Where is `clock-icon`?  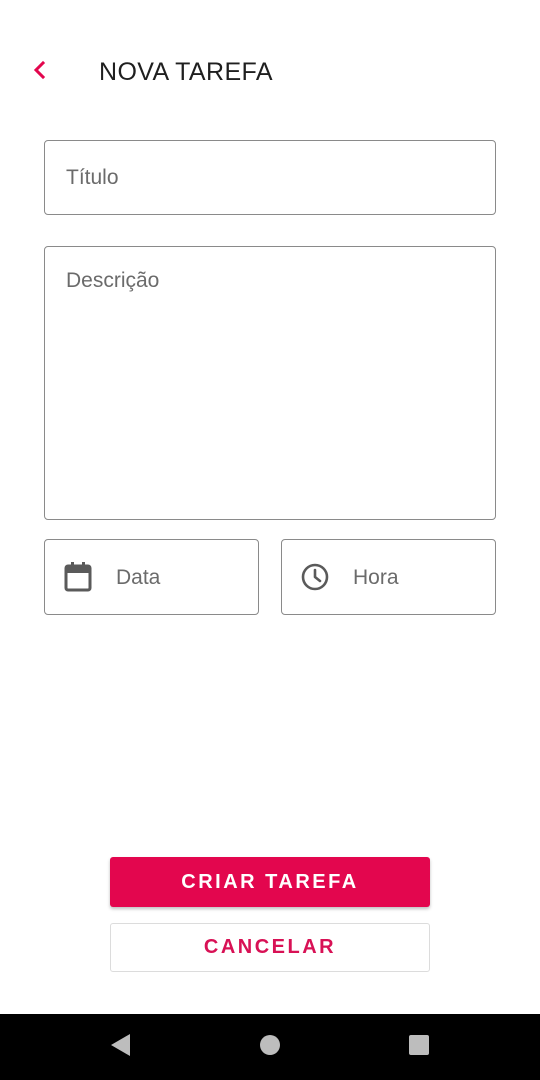
clock-icon is located at coordinates (315, 577).